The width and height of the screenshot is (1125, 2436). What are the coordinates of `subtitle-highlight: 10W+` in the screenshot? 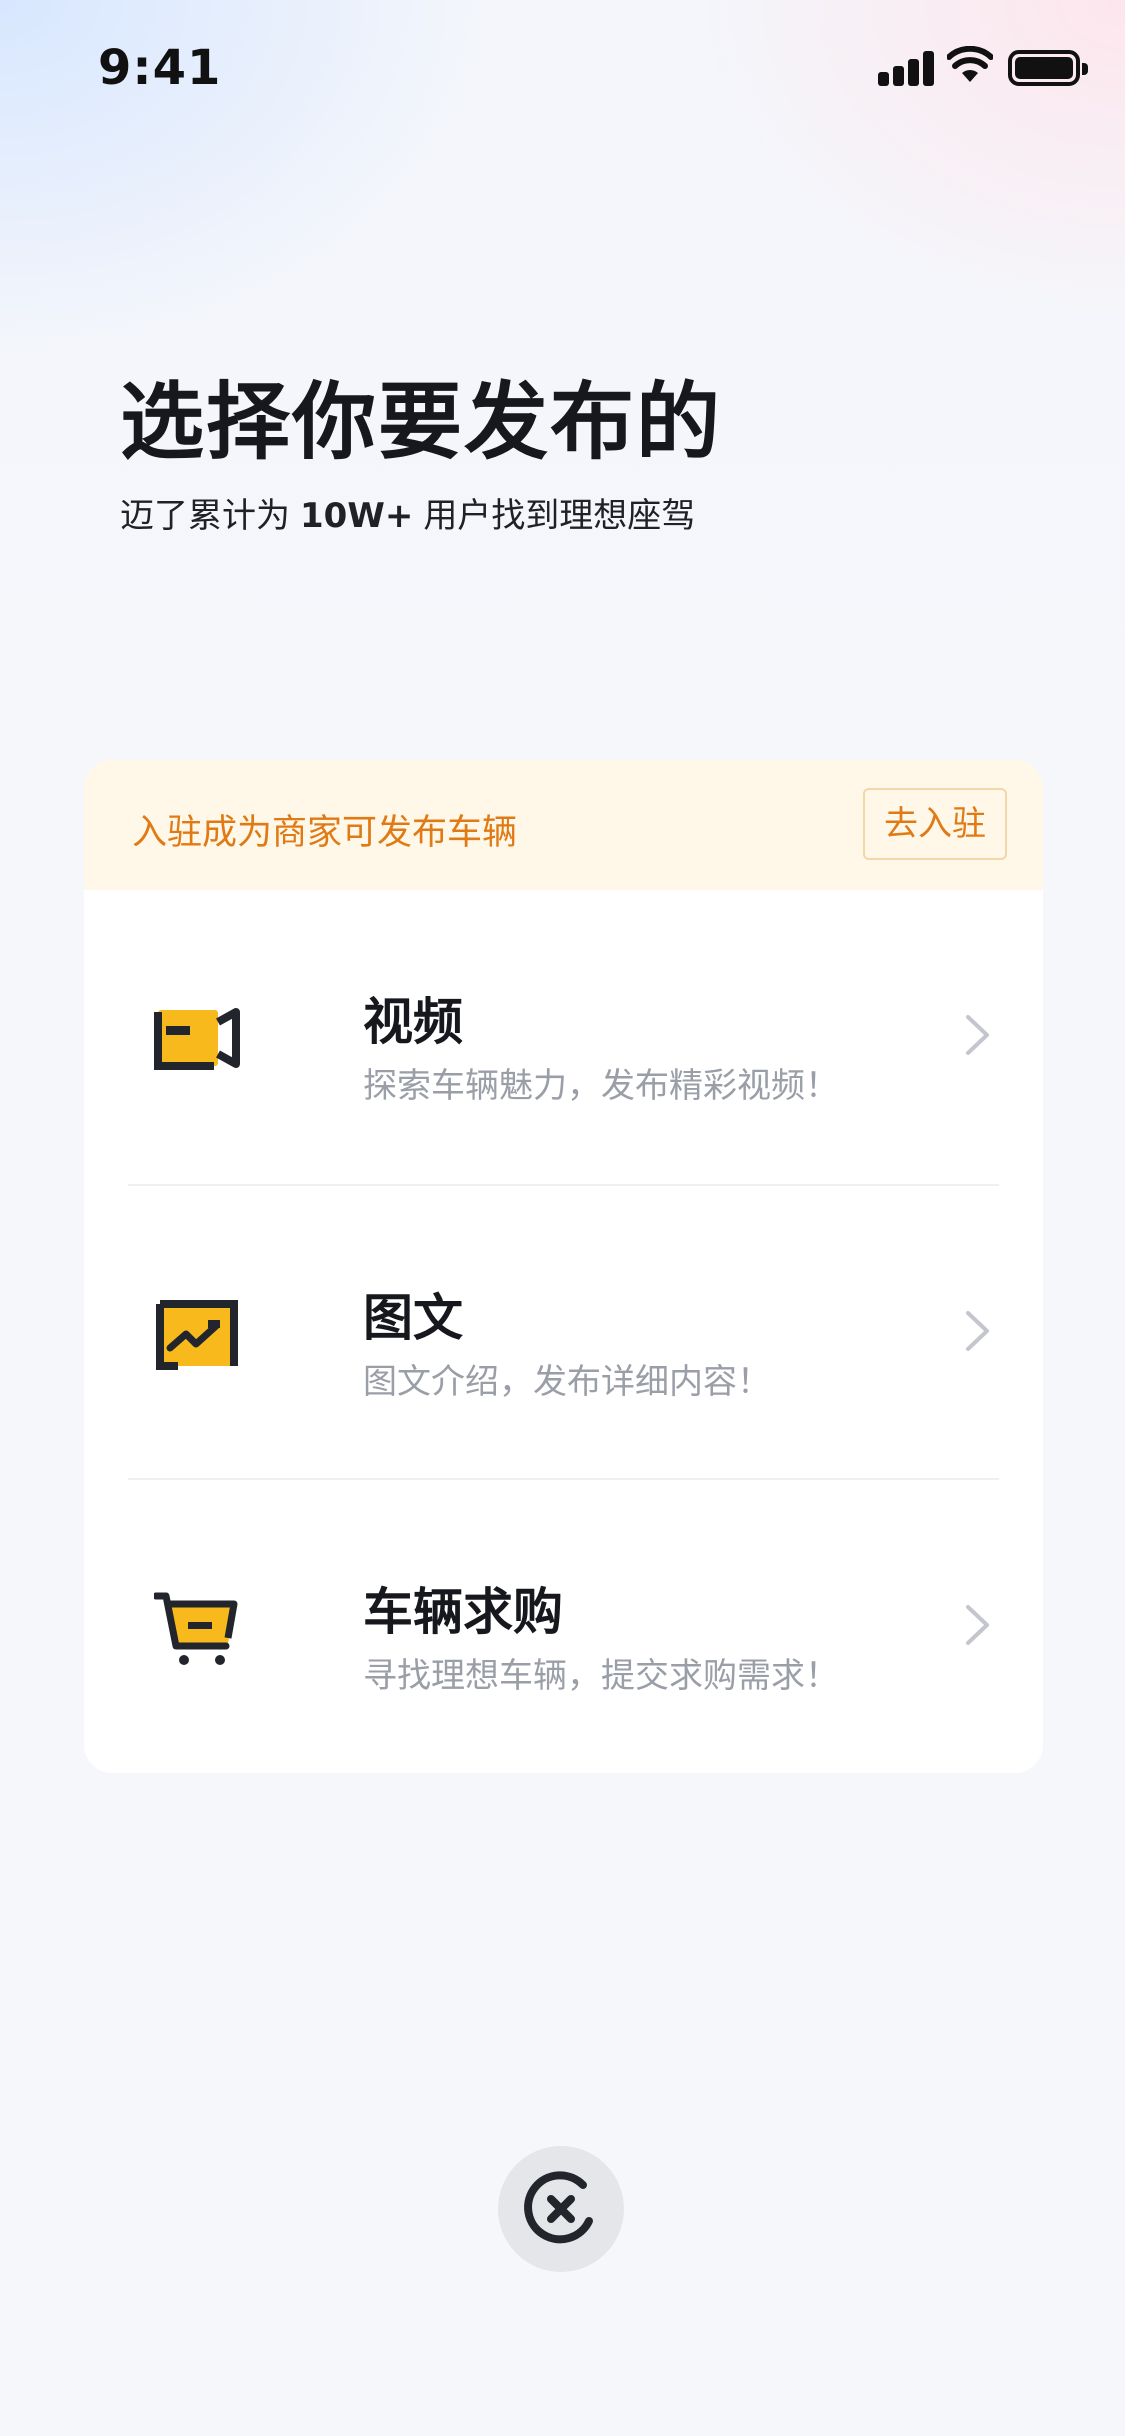 It's located at (357, 516).